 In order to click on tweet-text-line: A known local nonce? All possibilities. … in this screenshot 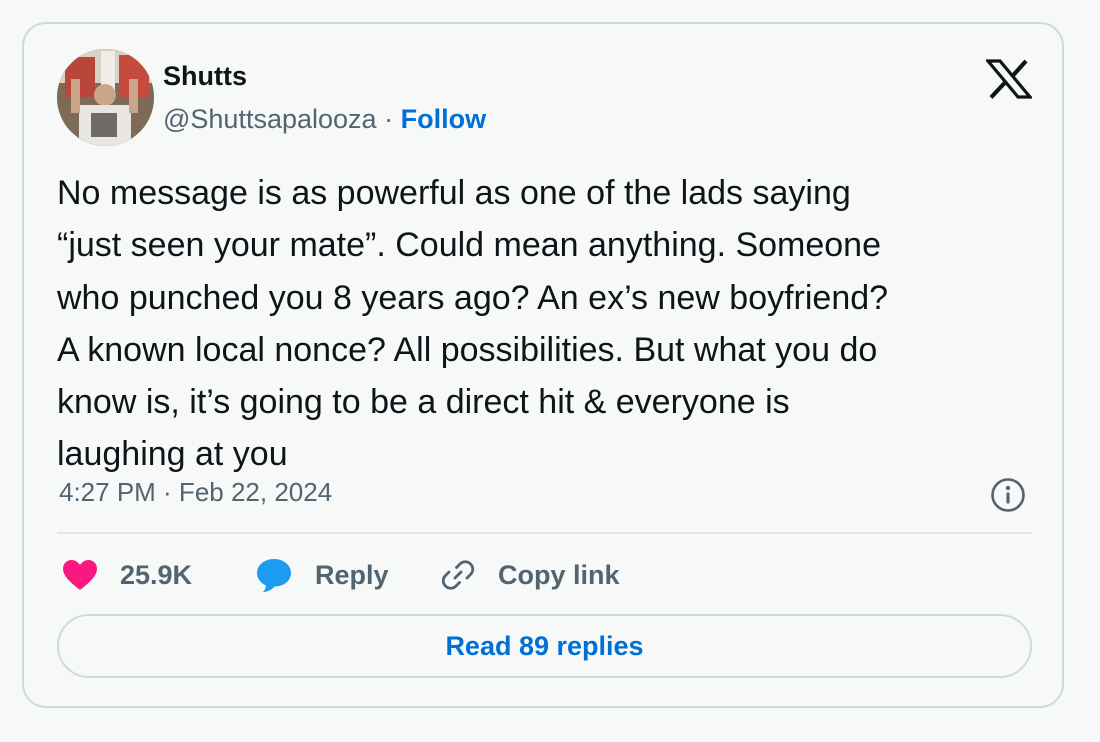, I will do `click(467, 349)`.